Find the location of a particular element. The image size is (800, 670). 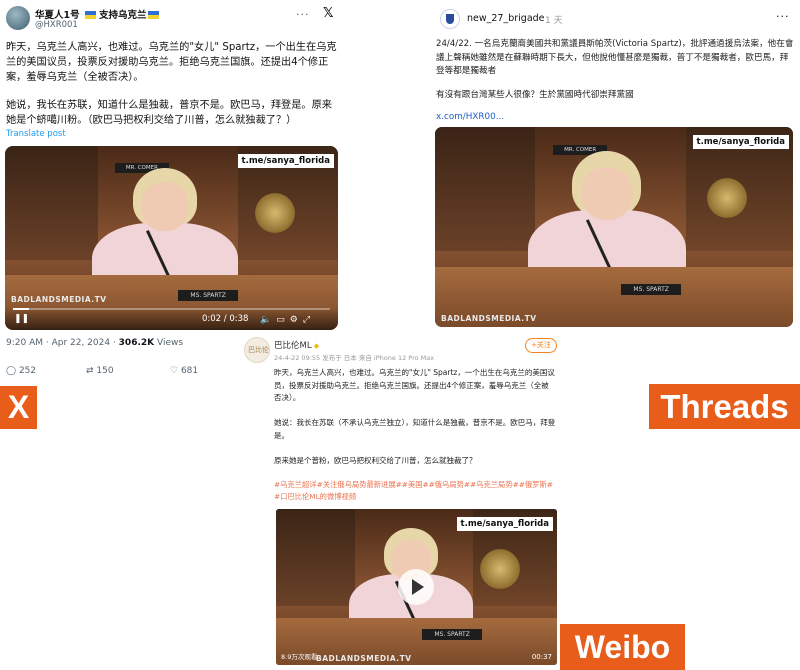

reply-icon: ◯ is located at coordinates (11, 371).